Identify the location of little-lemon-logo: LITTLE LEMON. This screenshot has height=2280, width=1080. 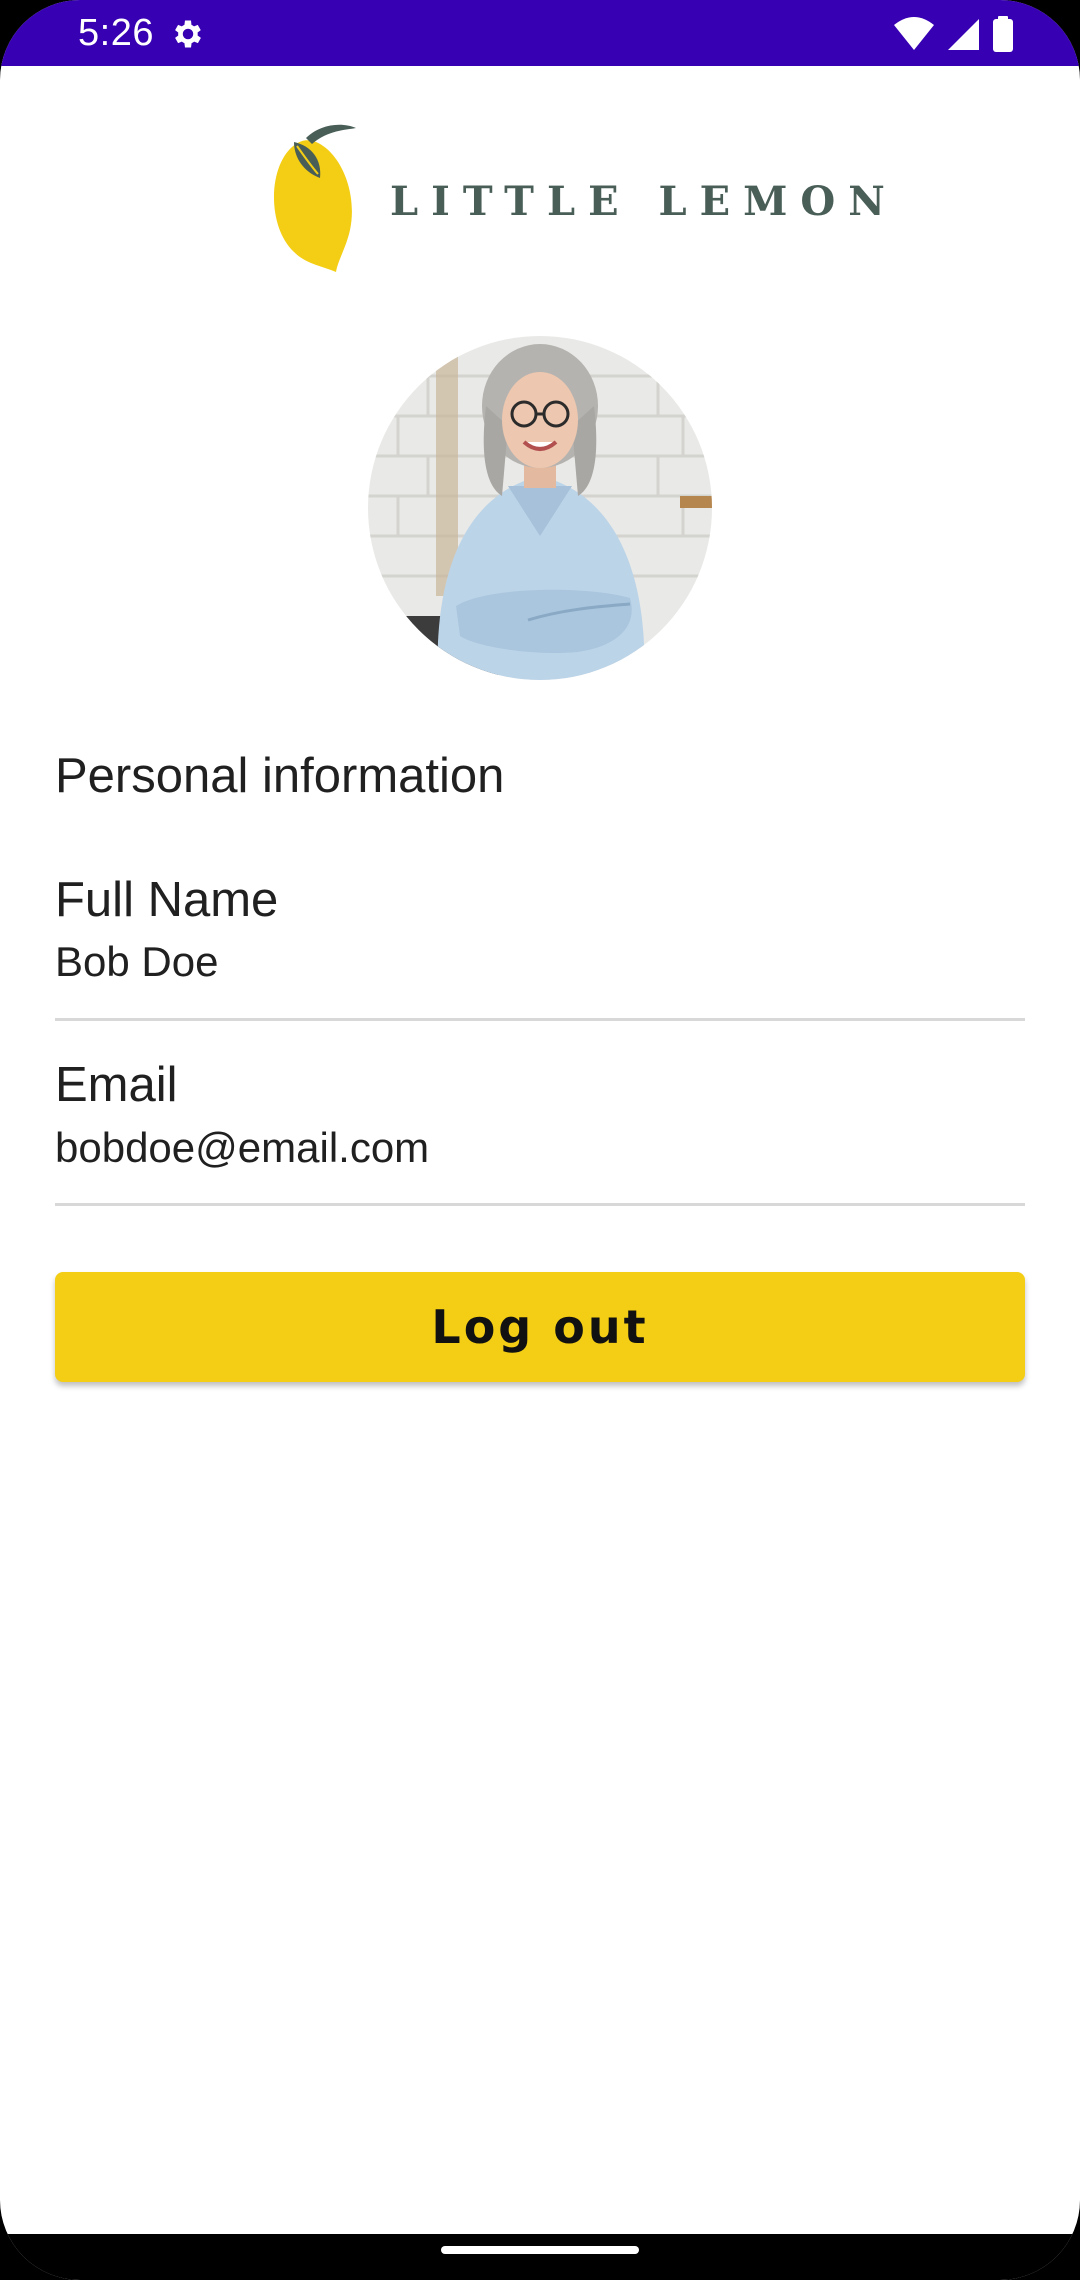
(575, 200).